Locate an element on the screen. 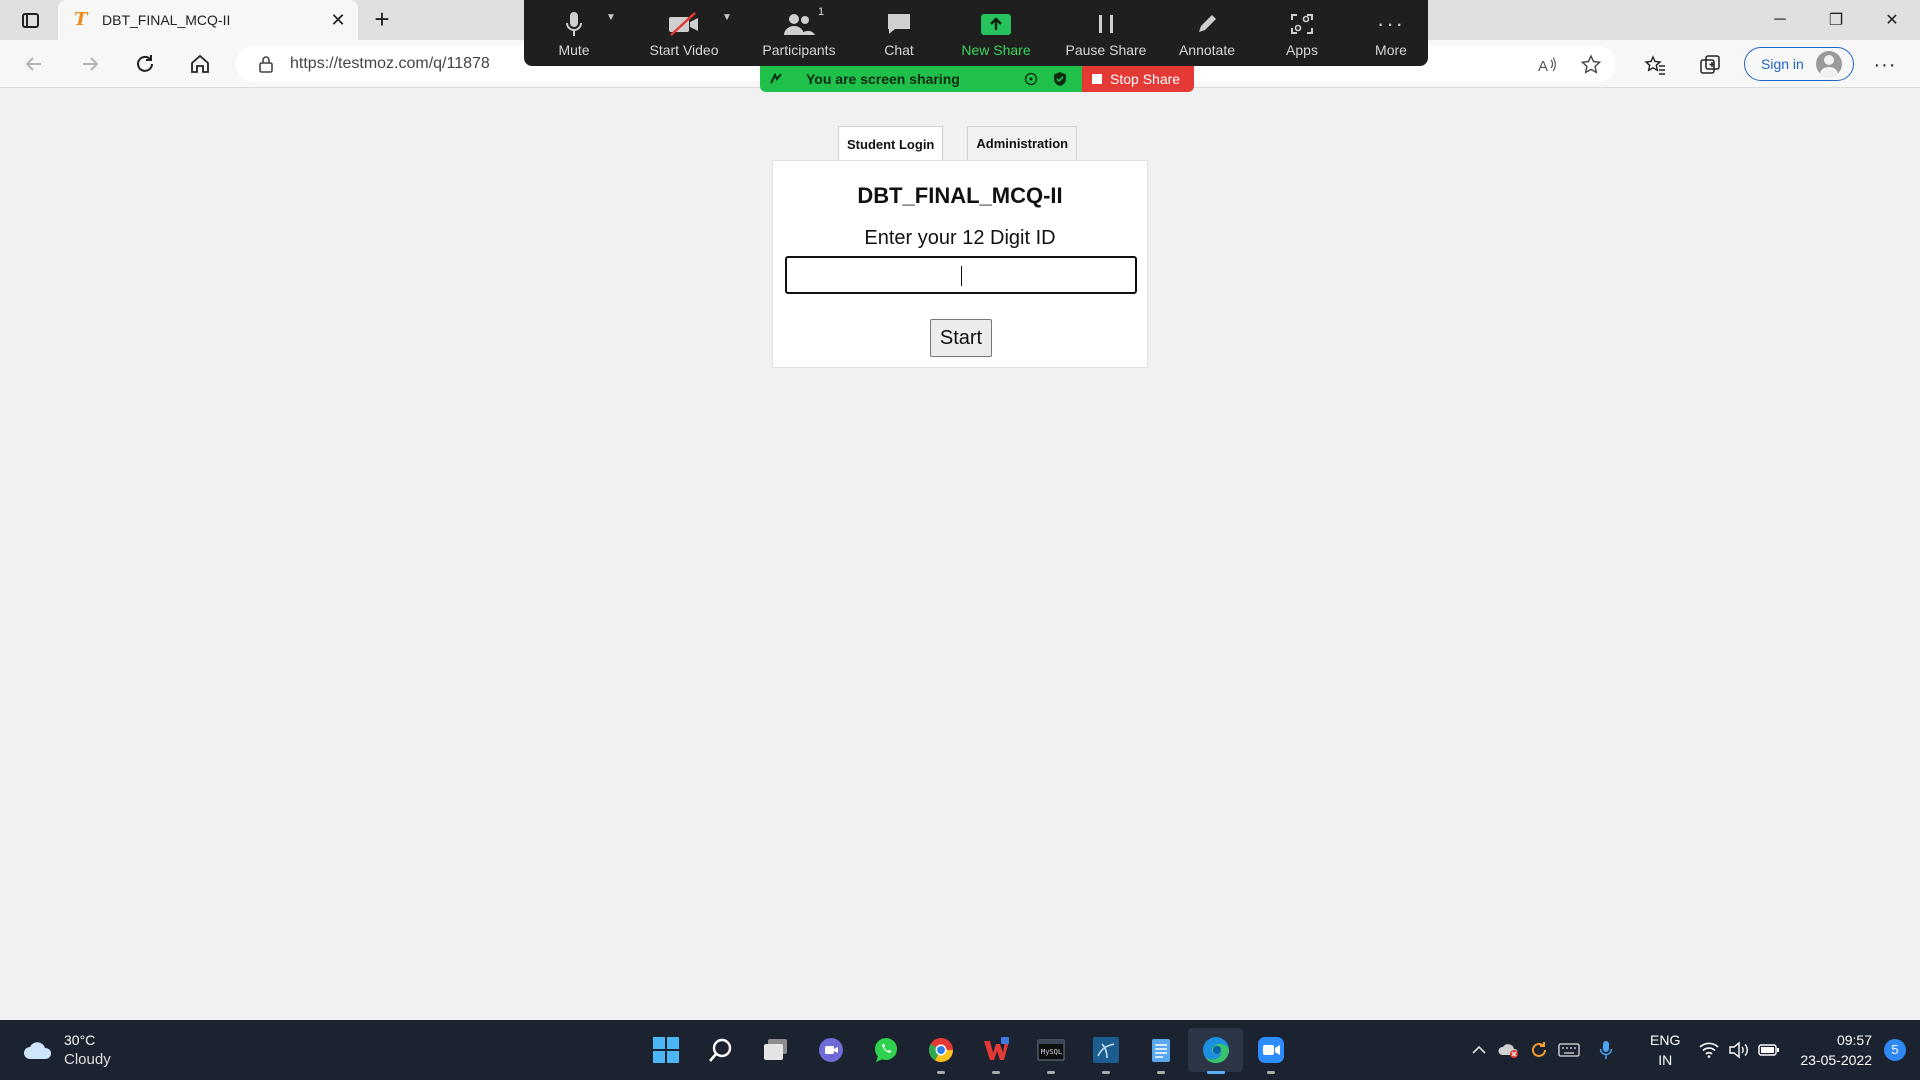  tab-administration: Administration is located at coordinates (1022, 143).